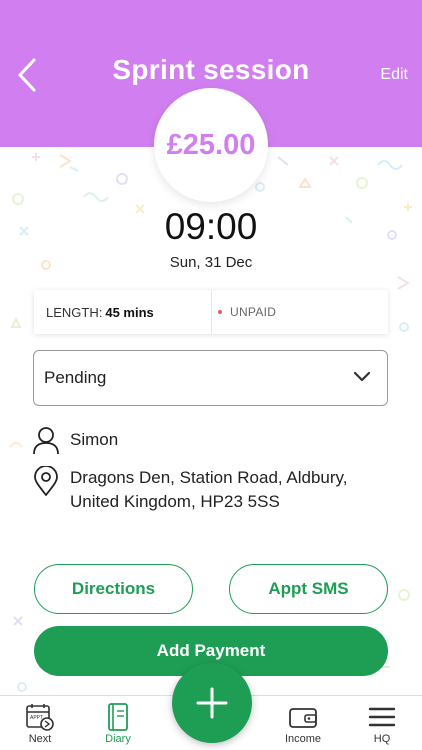 This screenshot has height=750, width=422. Describe the element at coordinates (303, 739) in the screenshot. I see `tab-income-label: Income` at that location.